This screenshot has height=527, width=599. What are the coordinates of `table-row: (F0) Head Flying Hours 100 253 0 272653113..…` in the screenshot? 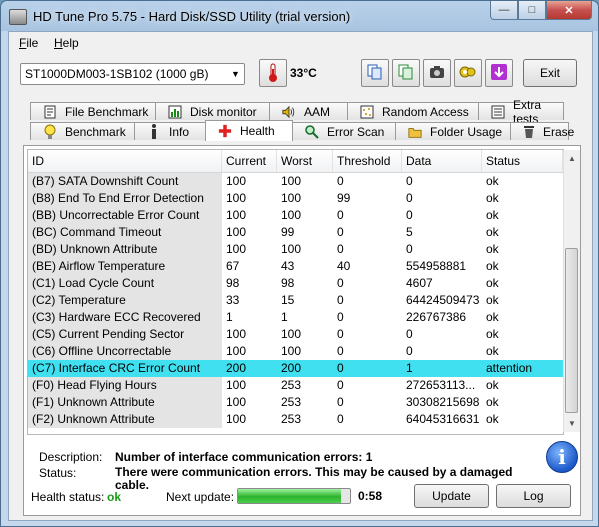 It's located at (295, 385).